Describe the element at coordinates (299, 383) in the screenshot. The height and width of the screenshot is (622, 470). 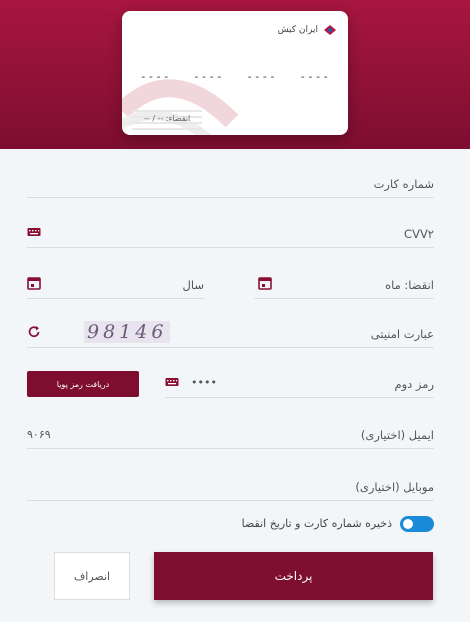
I see `second-password-field: •••• رمز دوم` at that location.